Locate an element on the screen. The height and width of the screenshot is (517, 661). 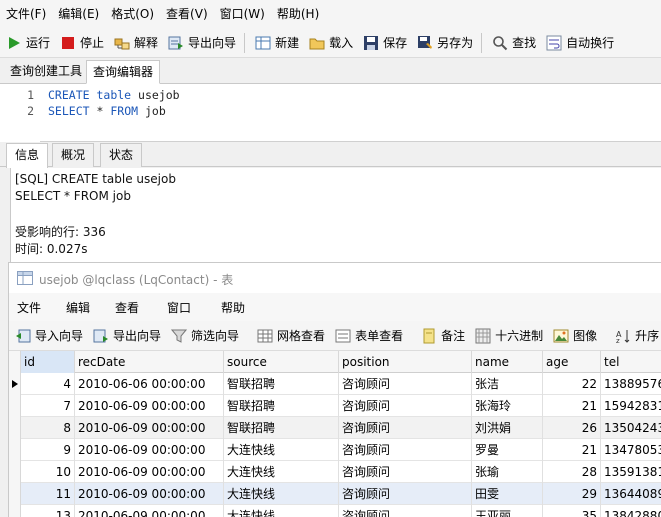
save-as-button: 另存为 is located at coordinates (444, 43).